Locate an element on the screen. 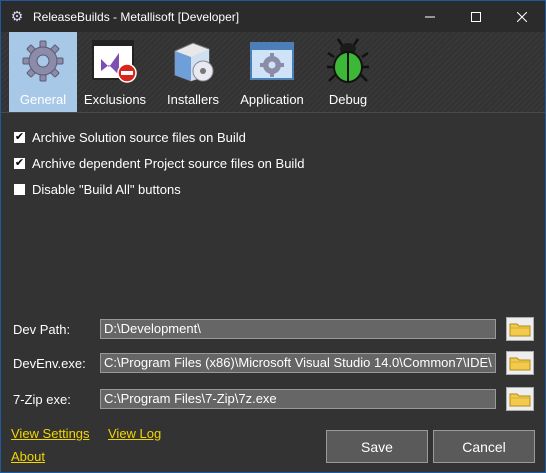 The height and width of the screenshot is (473, 546). dev-path-browse-button is located at coordinates (520, 329).